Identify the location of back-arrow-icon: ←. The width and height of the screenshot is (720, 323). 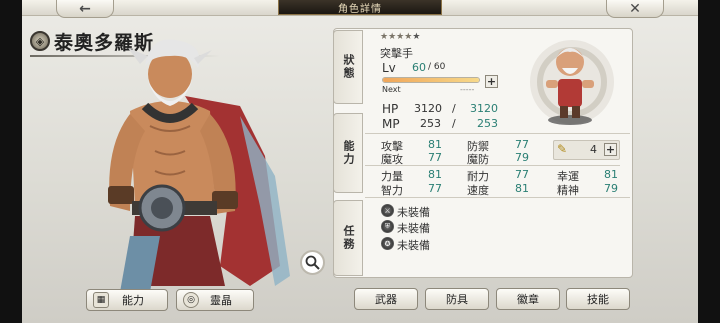
(85, 8).